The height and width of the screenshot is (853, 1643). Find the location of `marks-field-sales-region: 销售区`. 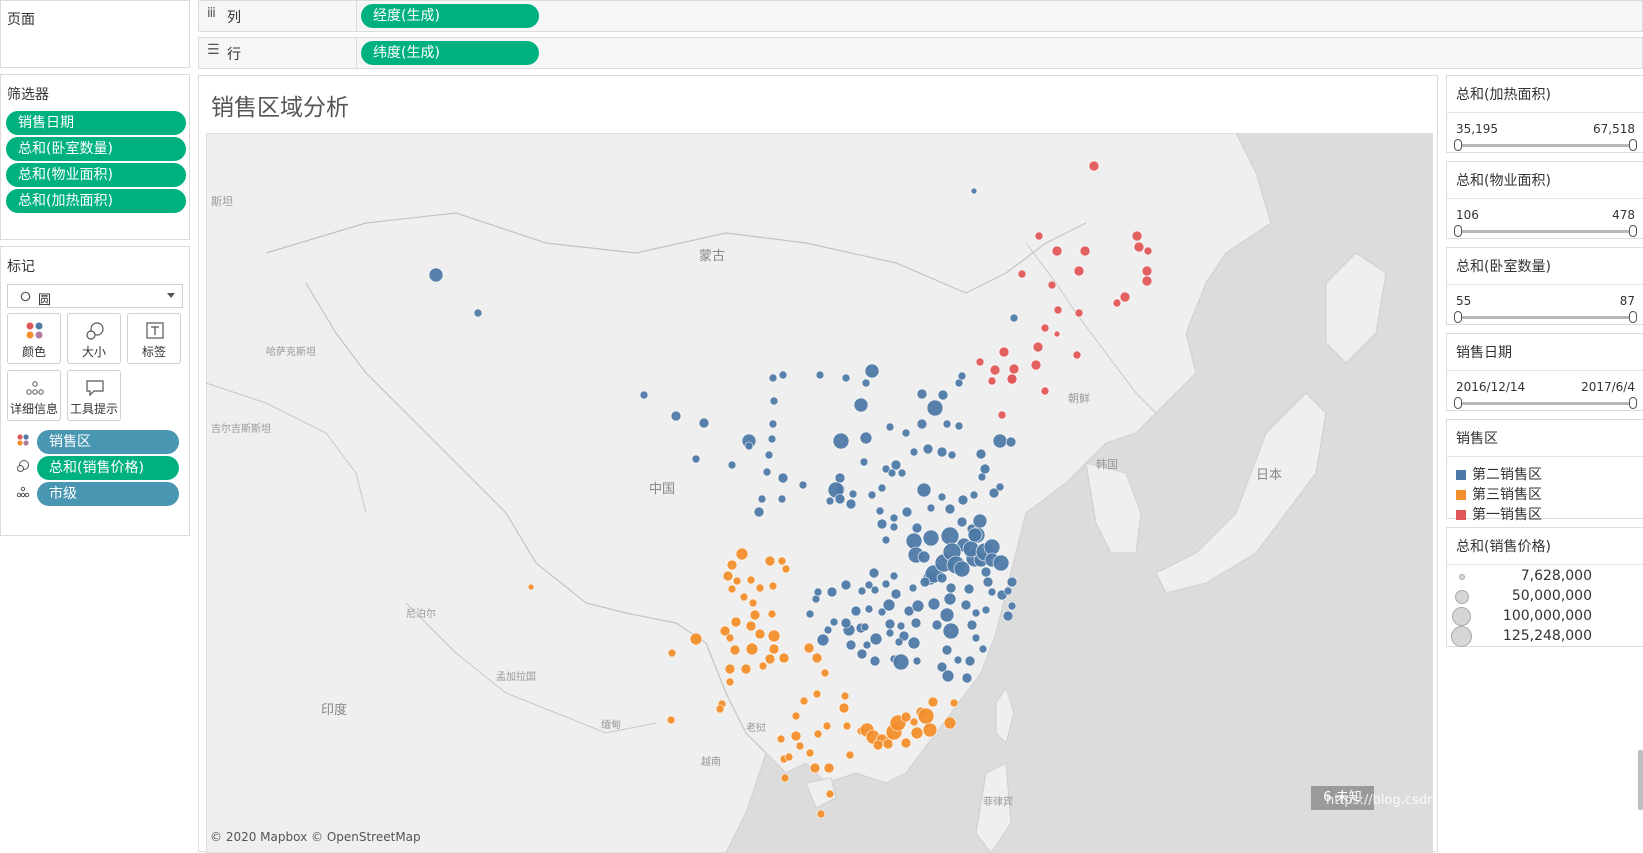

marks-field-sales-region: 销售区 is located at coordinates (108, 442).